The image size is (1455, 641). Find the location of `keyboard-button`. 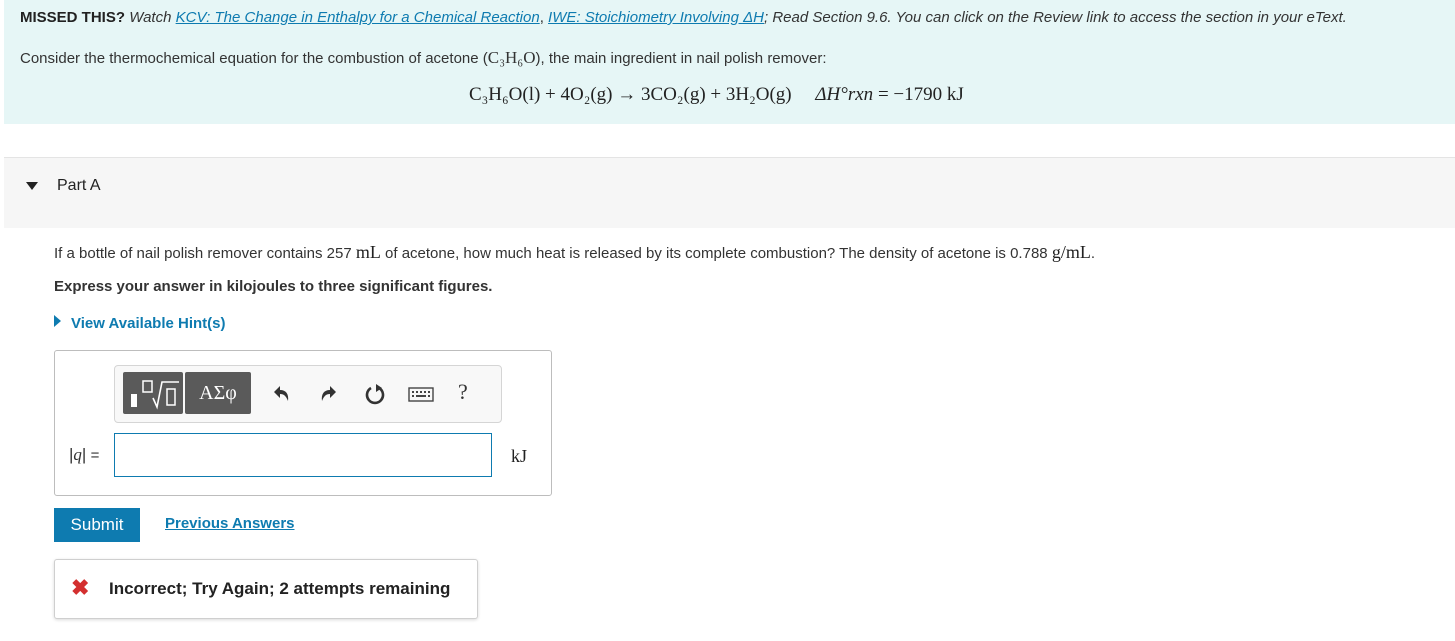

keyboard-button is located at coordinates (421, 394).